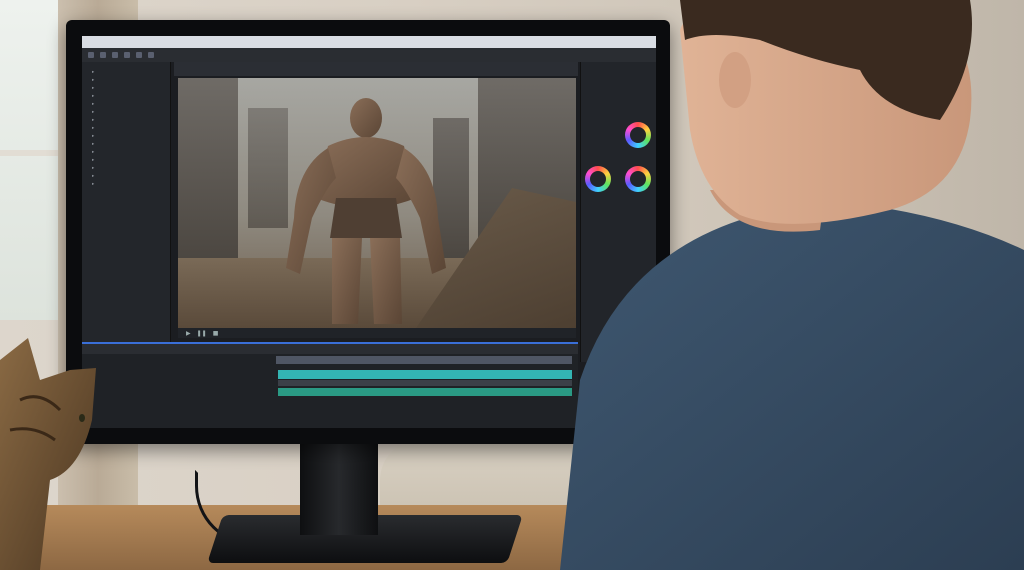 The height and width of the screenshot is (570, 1024). What do you see at coordinates (376, 69) in the screenshot?
I see `viewer-tab` at bounding box center [376, 69].